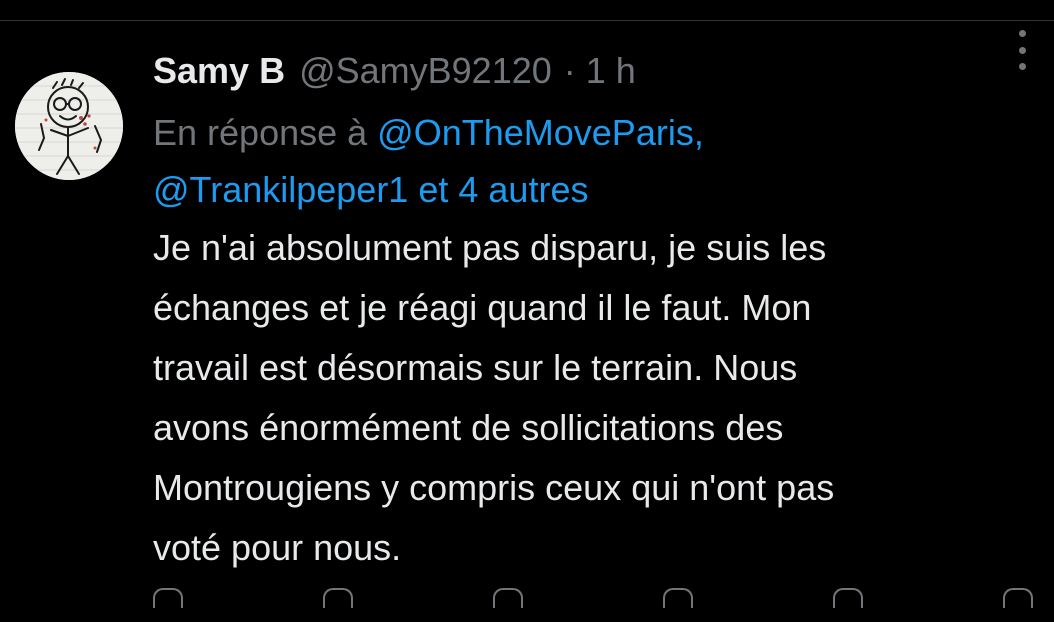 Image resolution: width=1054 pixels, height=622 pixels. What do you see at coordinates (1018, 598) in the screenshot?
I see `share-icon` at bounding box center [1018, 598].